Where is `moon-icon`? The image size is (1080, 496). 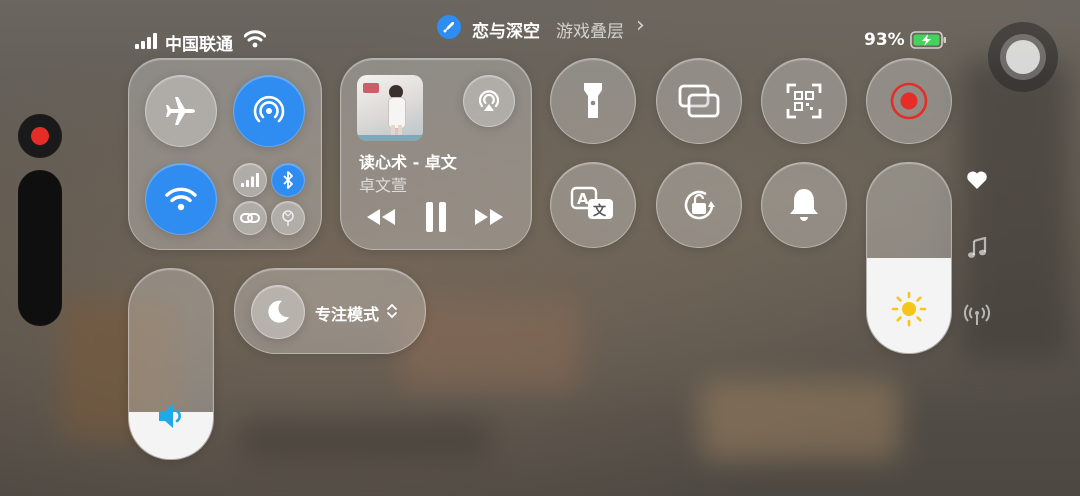
moon-icon is located at coordinates (278, 312).